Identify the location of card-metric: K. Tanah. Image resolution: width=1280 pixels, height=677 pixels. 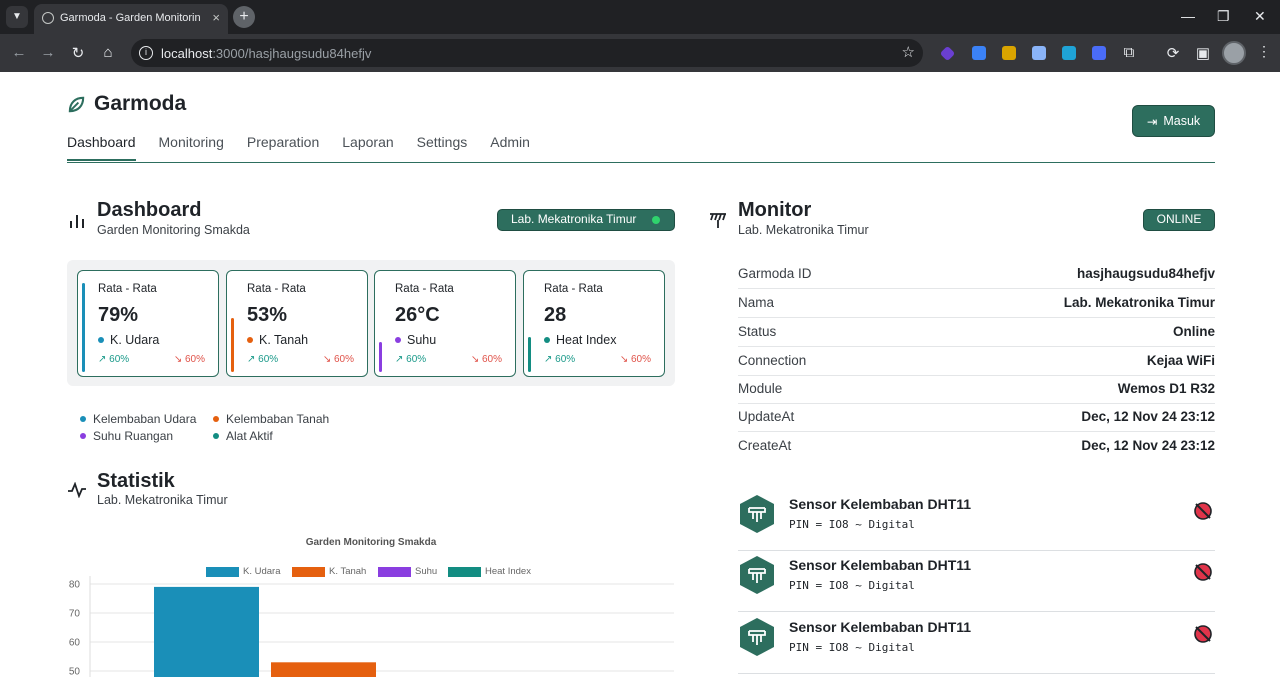
(277, 340).